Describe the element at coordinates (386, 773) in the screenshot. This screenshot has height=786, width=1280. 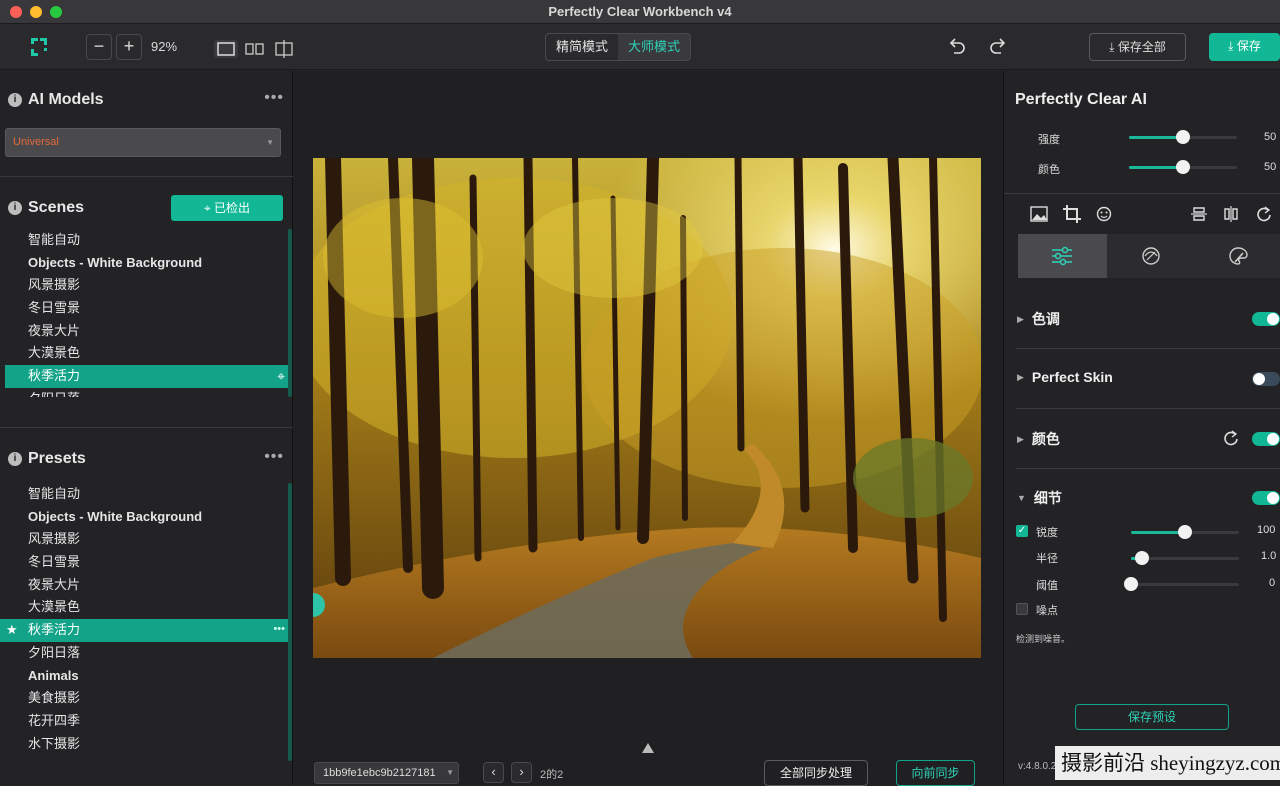
I see `file-select: 1bb9fe1ebc9b2127181 ▼` at that location.